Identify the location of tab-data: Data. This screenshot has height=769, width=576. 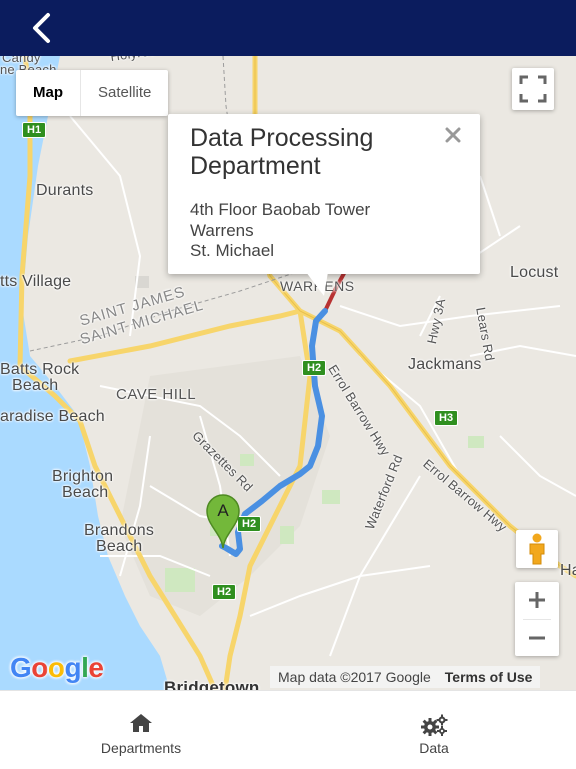
(434, 730).